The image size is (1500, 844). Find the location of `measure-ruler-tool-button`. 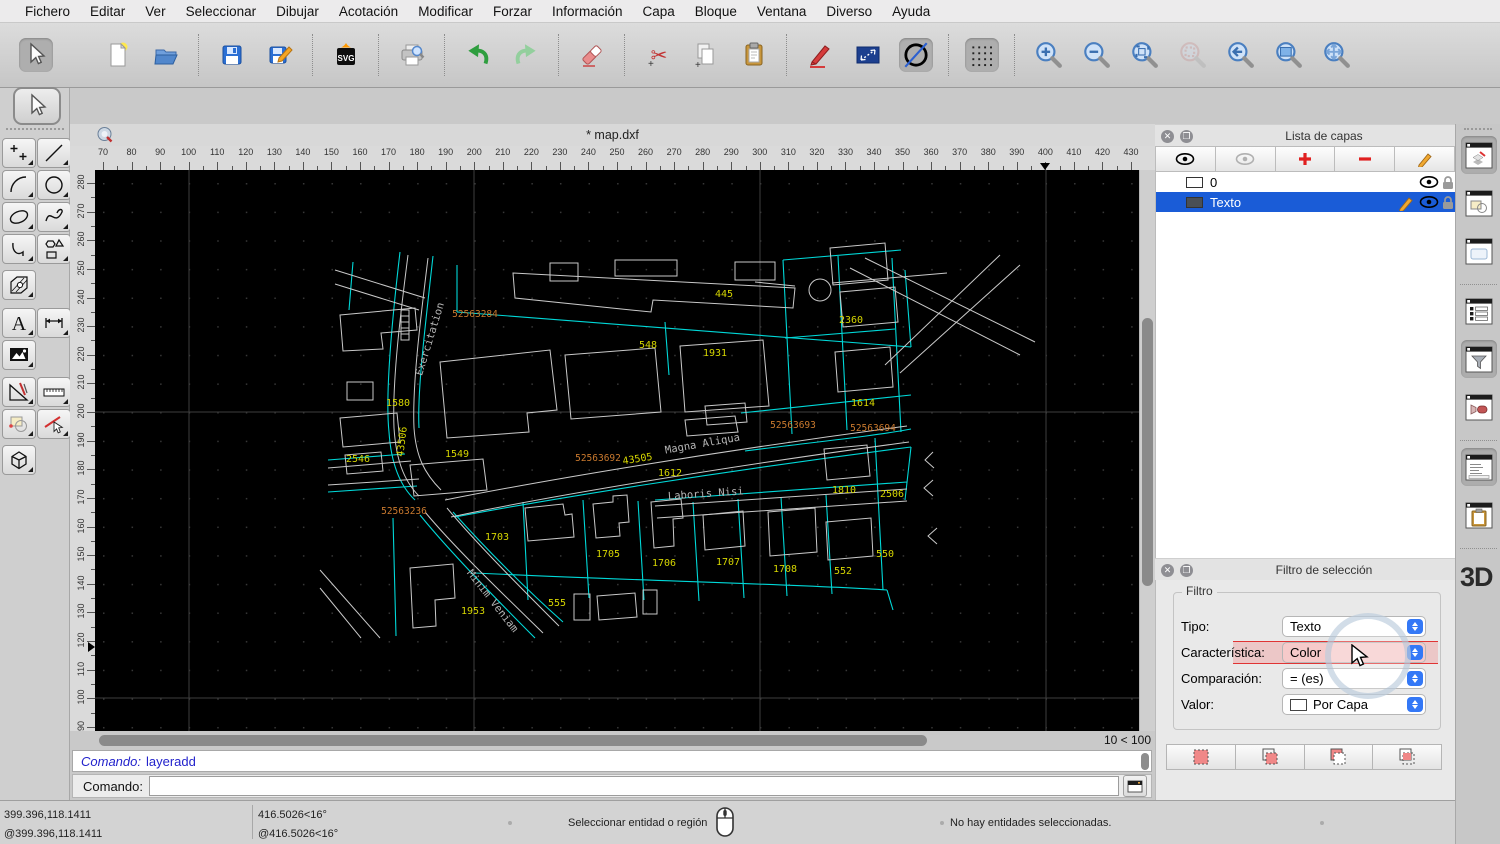

measure-ruler-tool-button is located at coordinates (54, 392).